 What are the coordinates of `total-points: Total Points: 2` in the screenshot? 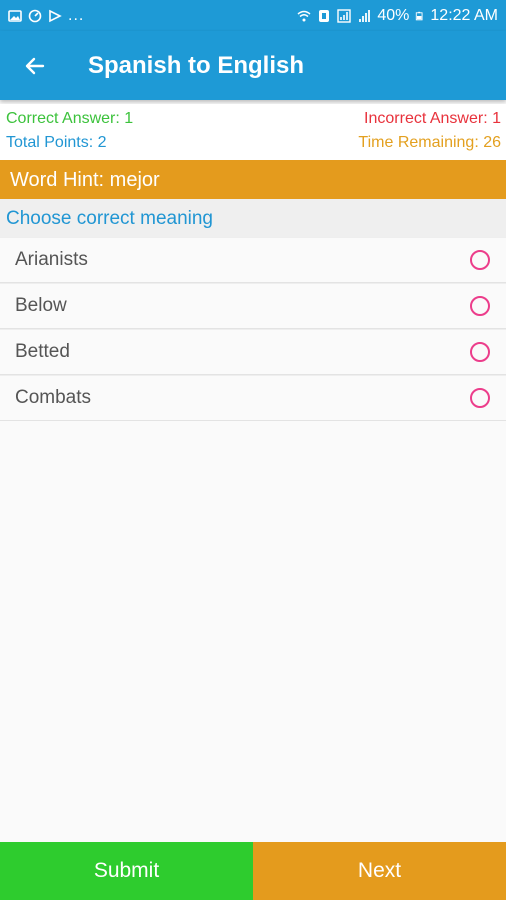 It's located at (56, 142).